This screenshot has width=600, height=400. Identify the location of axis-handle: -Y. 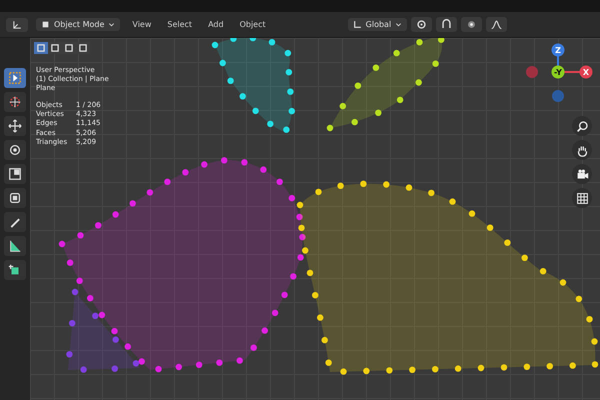
(558, 72).